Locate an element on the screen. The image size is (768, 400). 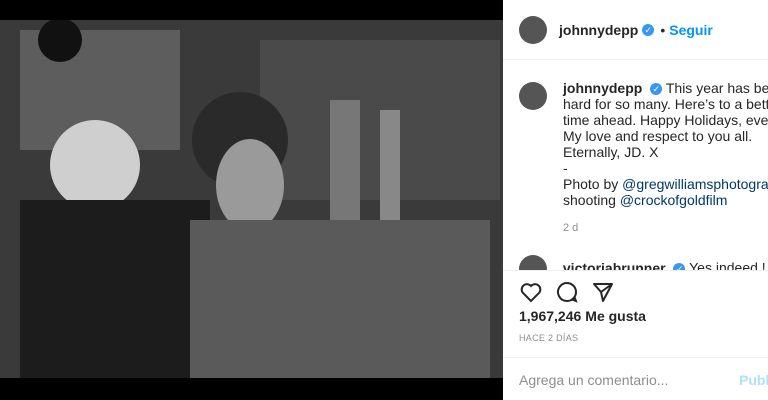
heart-icon is located at coordinates (531, 292).